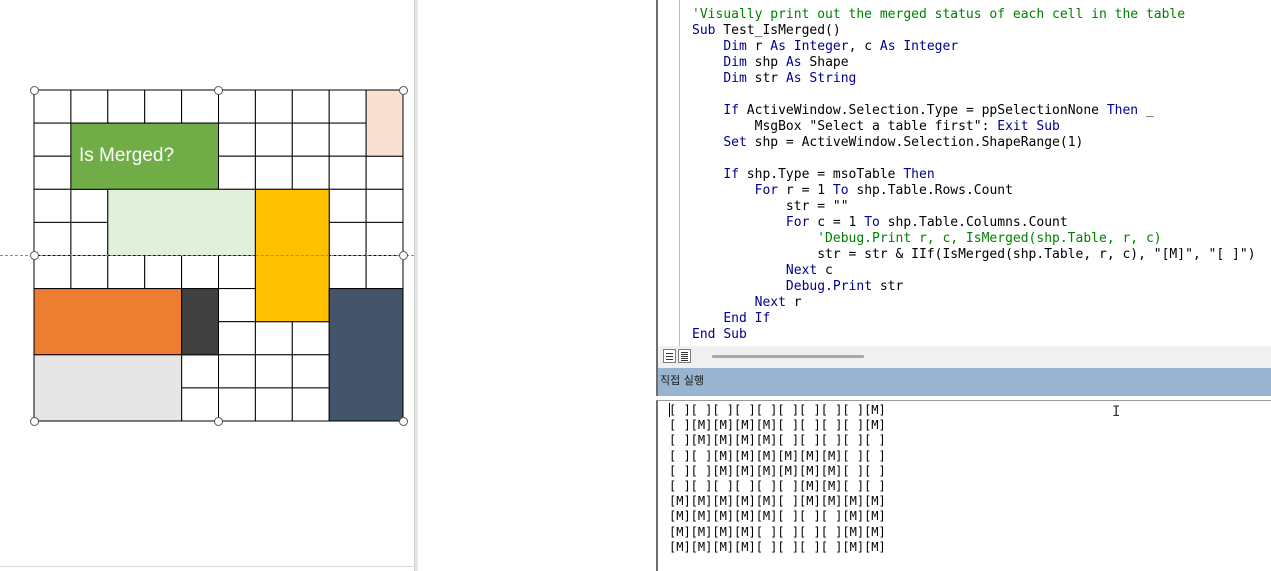  Describe the element at coordinates (403, 255) in the screenshot. I see `resize-handle-right` at that location.